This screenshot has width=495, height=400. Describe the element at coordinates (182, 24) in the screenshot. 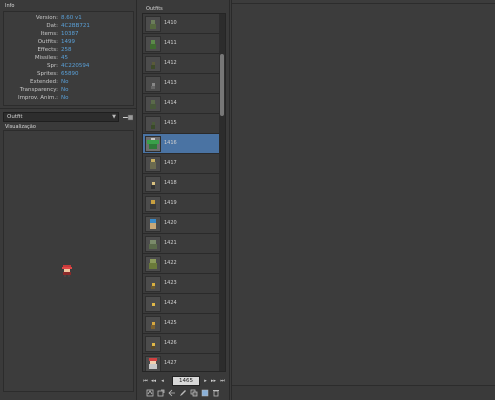

I see `list-item: 1410` at that location.